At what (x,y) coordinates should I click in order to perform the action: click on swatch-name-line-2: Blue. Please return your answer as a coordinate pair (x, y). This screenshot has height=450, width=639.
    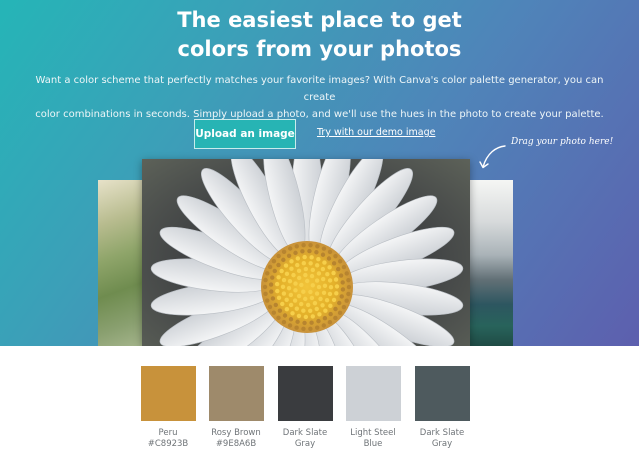
    Looking at the image, I should click on (373, 444).